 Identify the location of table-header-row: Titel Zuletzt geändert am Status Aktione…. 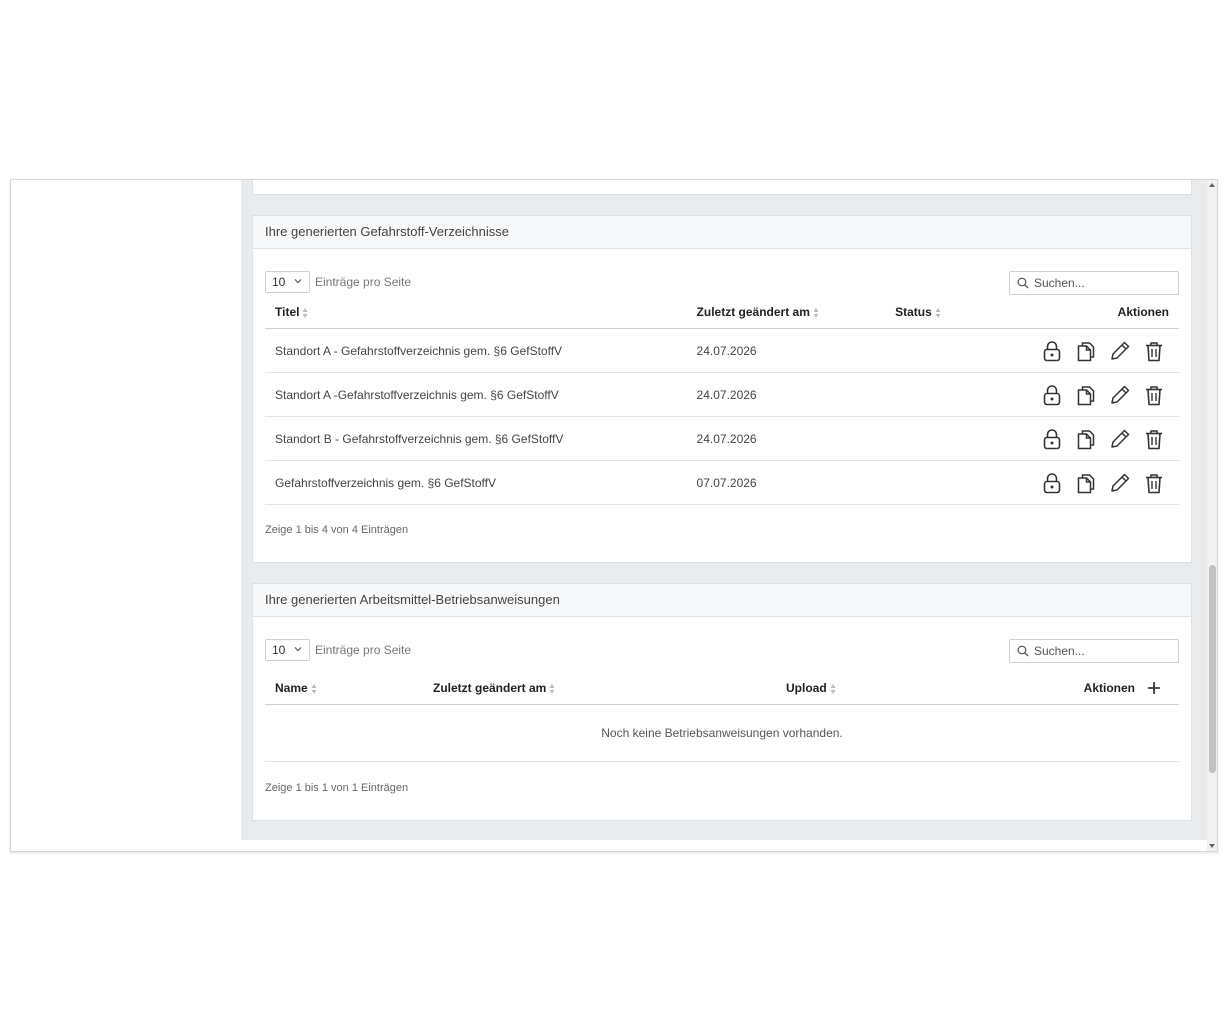
(722, 312).